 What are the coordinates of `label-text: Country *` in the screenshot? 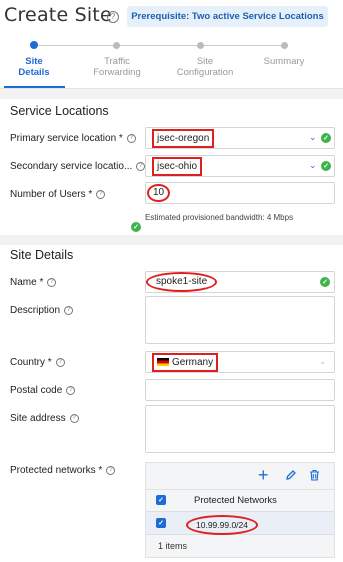 It's located at (31, 362).